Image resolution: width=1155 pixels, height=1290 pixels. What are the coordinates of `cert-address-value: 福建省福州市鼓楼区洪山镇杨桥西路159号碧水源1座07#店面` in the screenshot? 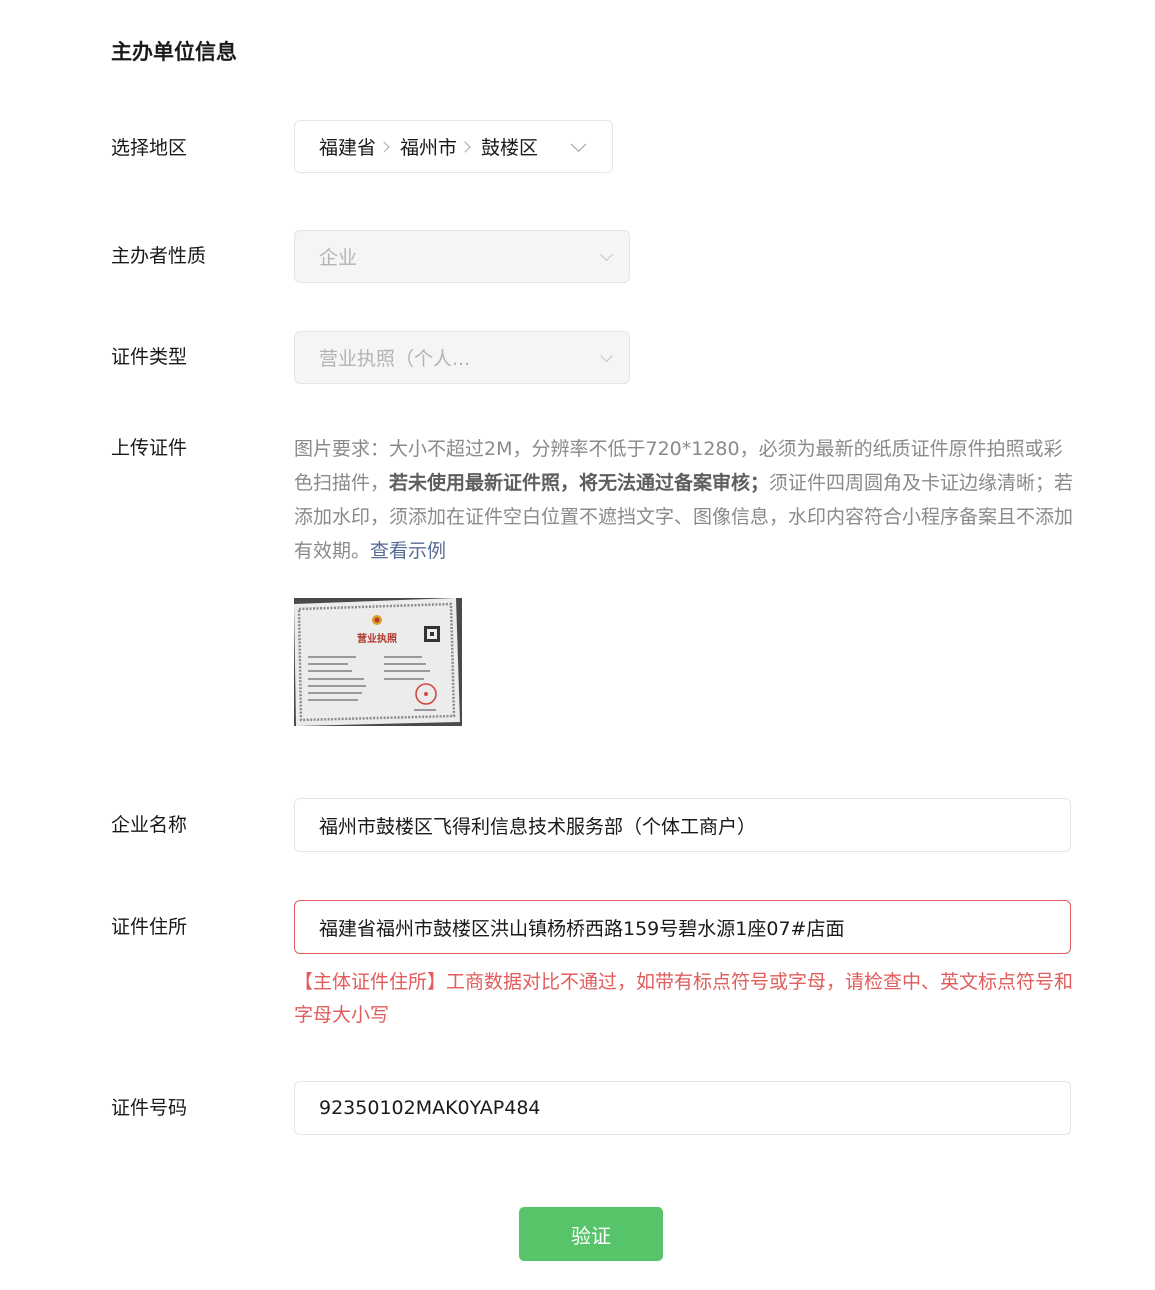 It's located at (582, 928).